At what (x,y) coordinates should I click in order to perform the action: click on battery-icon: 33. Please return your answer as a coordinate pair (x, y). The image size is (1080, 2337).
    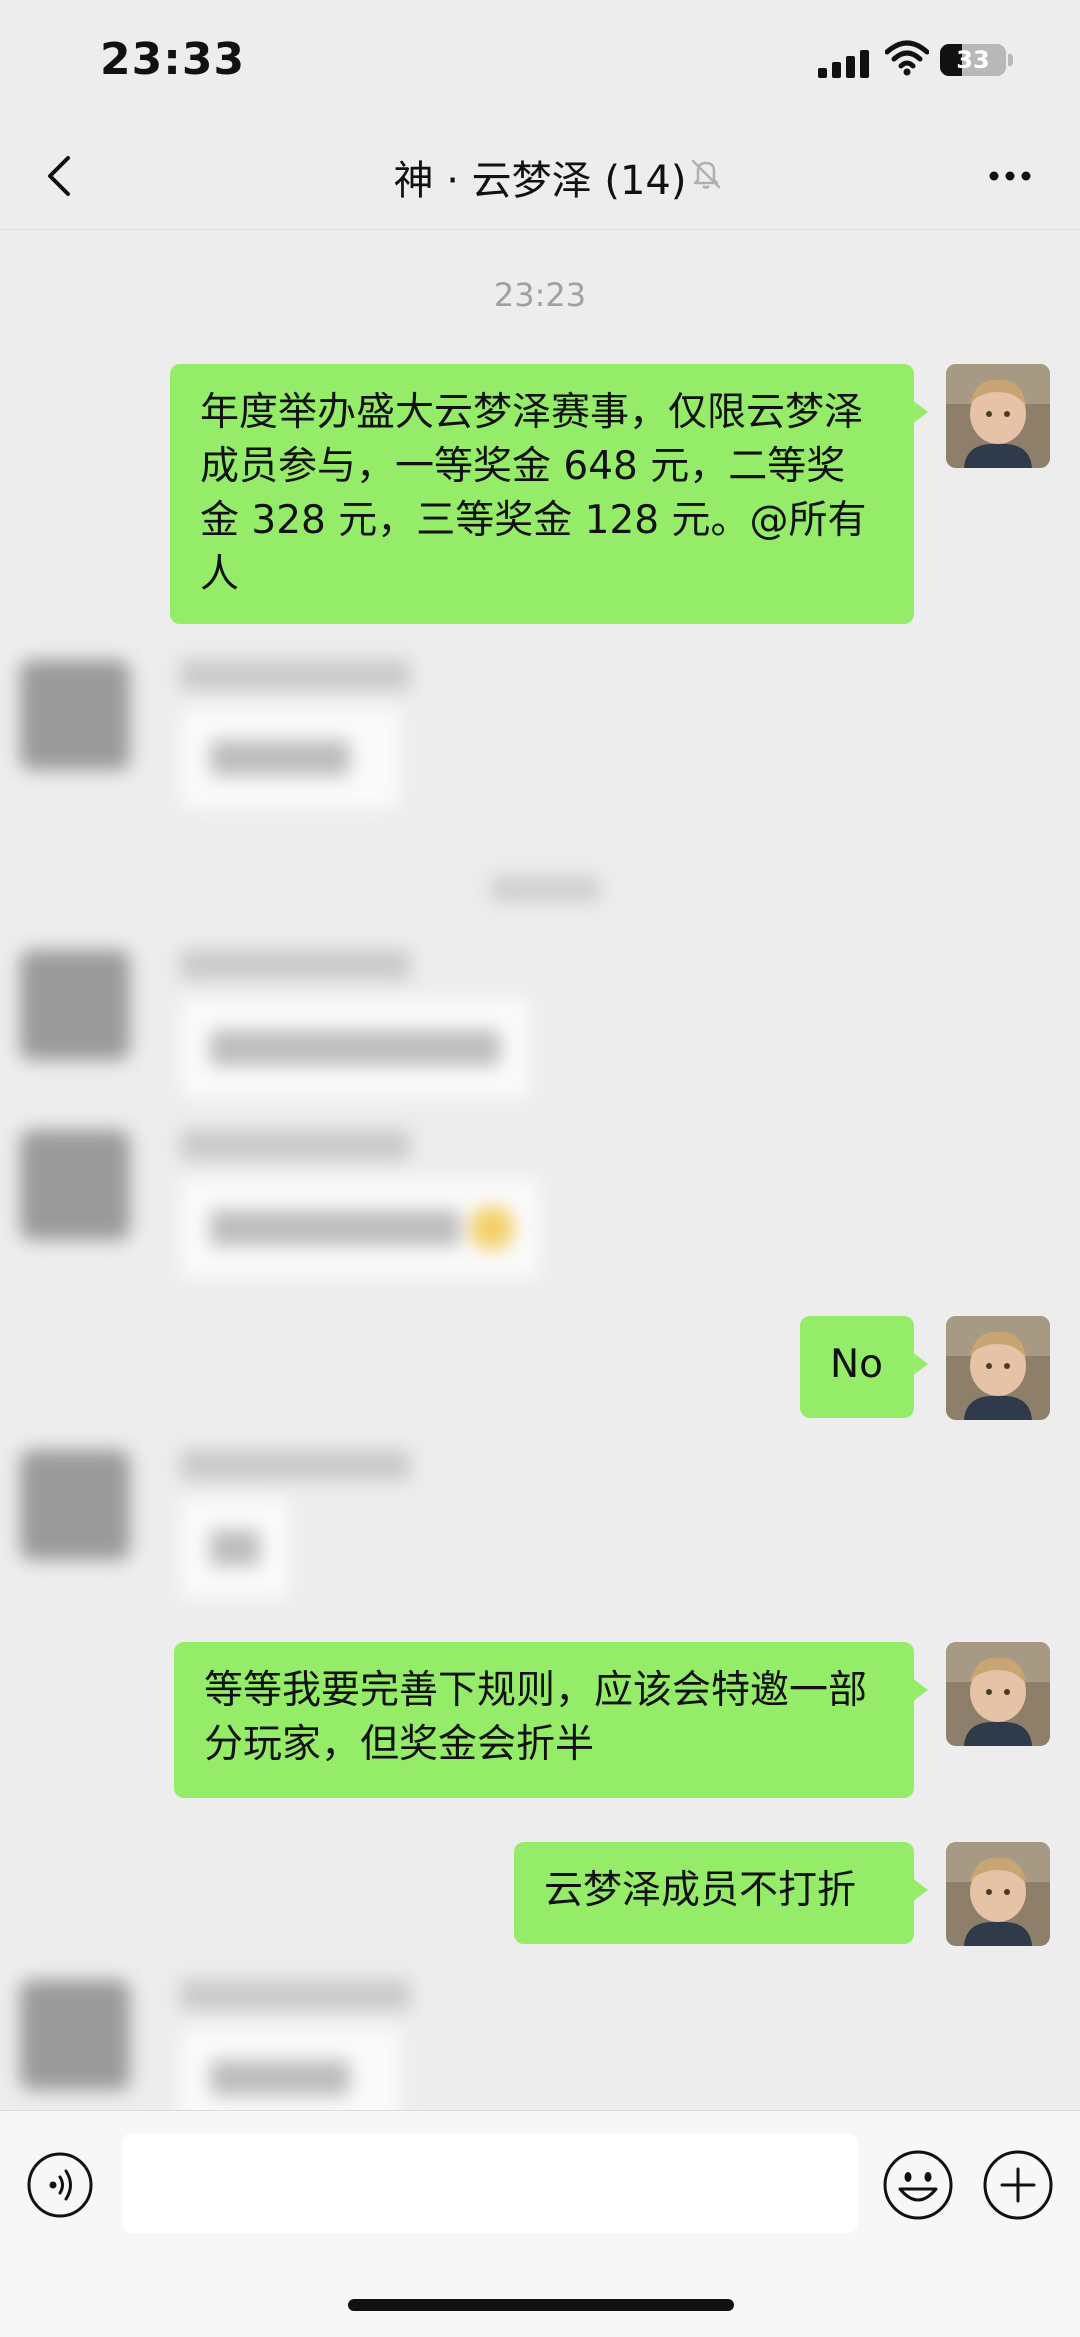
    Looking at the image, I should click on (973, 60).